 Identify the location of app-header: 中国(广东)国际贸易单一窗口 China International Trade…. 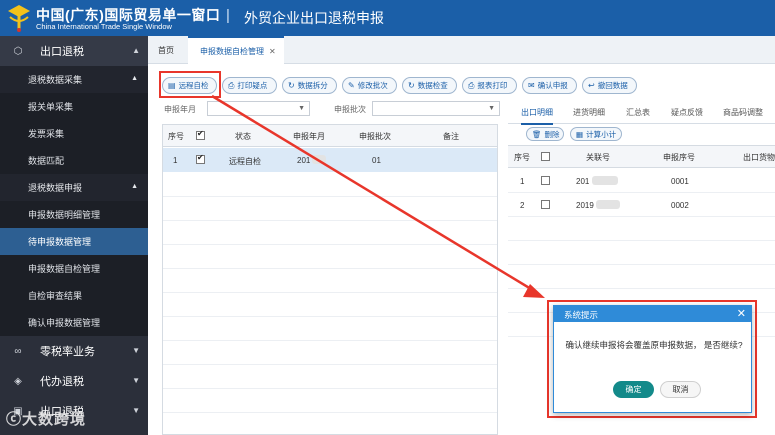
(387, 18).